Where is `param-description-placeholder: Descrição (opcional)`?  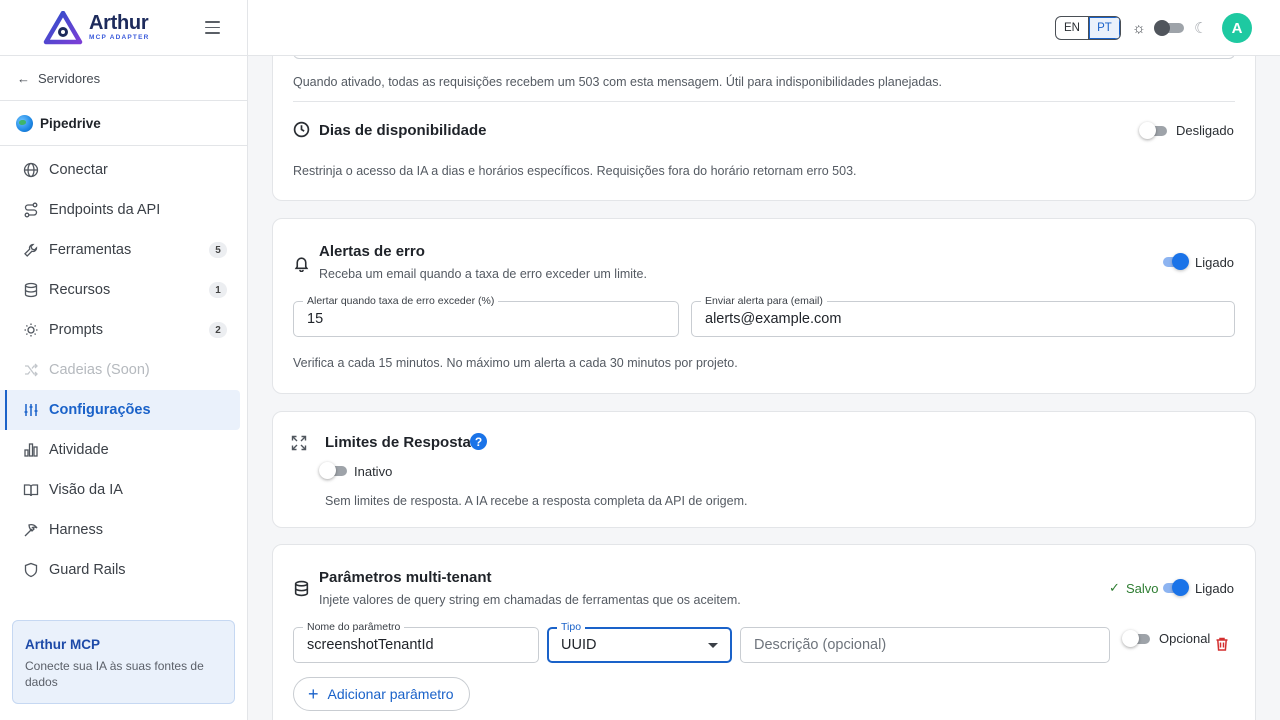 param-description-placeholder: Descrição (opcional) is located at coordinates (820, 645).